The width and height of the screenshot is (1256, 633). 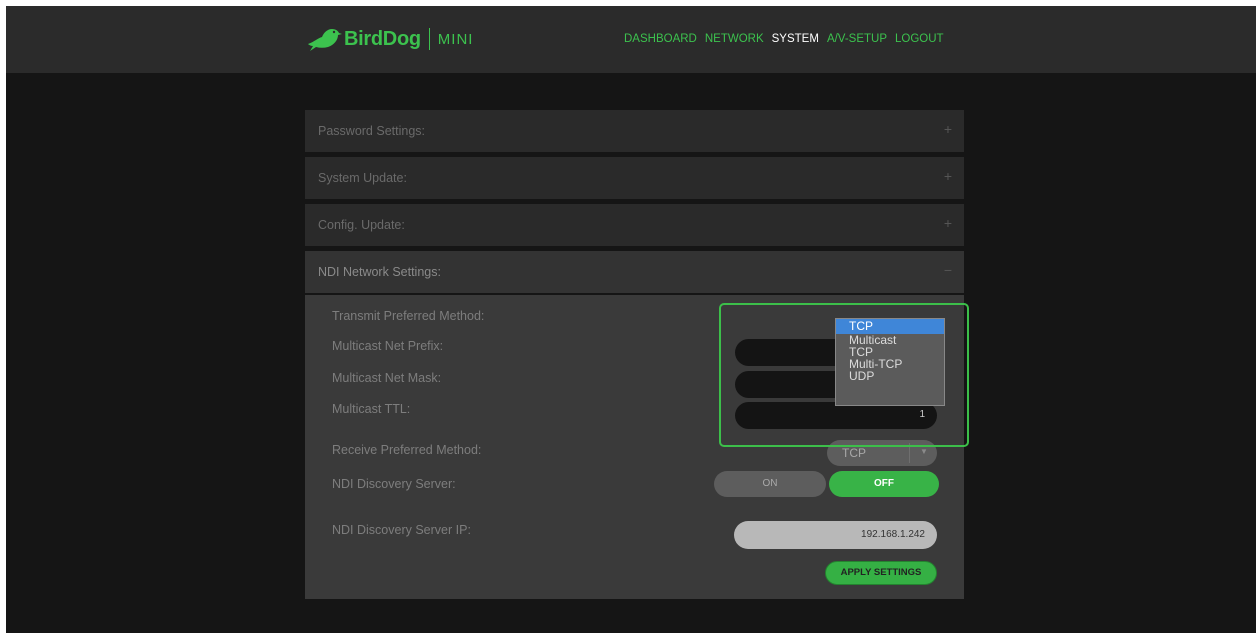 I want to click on nav-logout: LOGOUT, so click(x=919, y=39).